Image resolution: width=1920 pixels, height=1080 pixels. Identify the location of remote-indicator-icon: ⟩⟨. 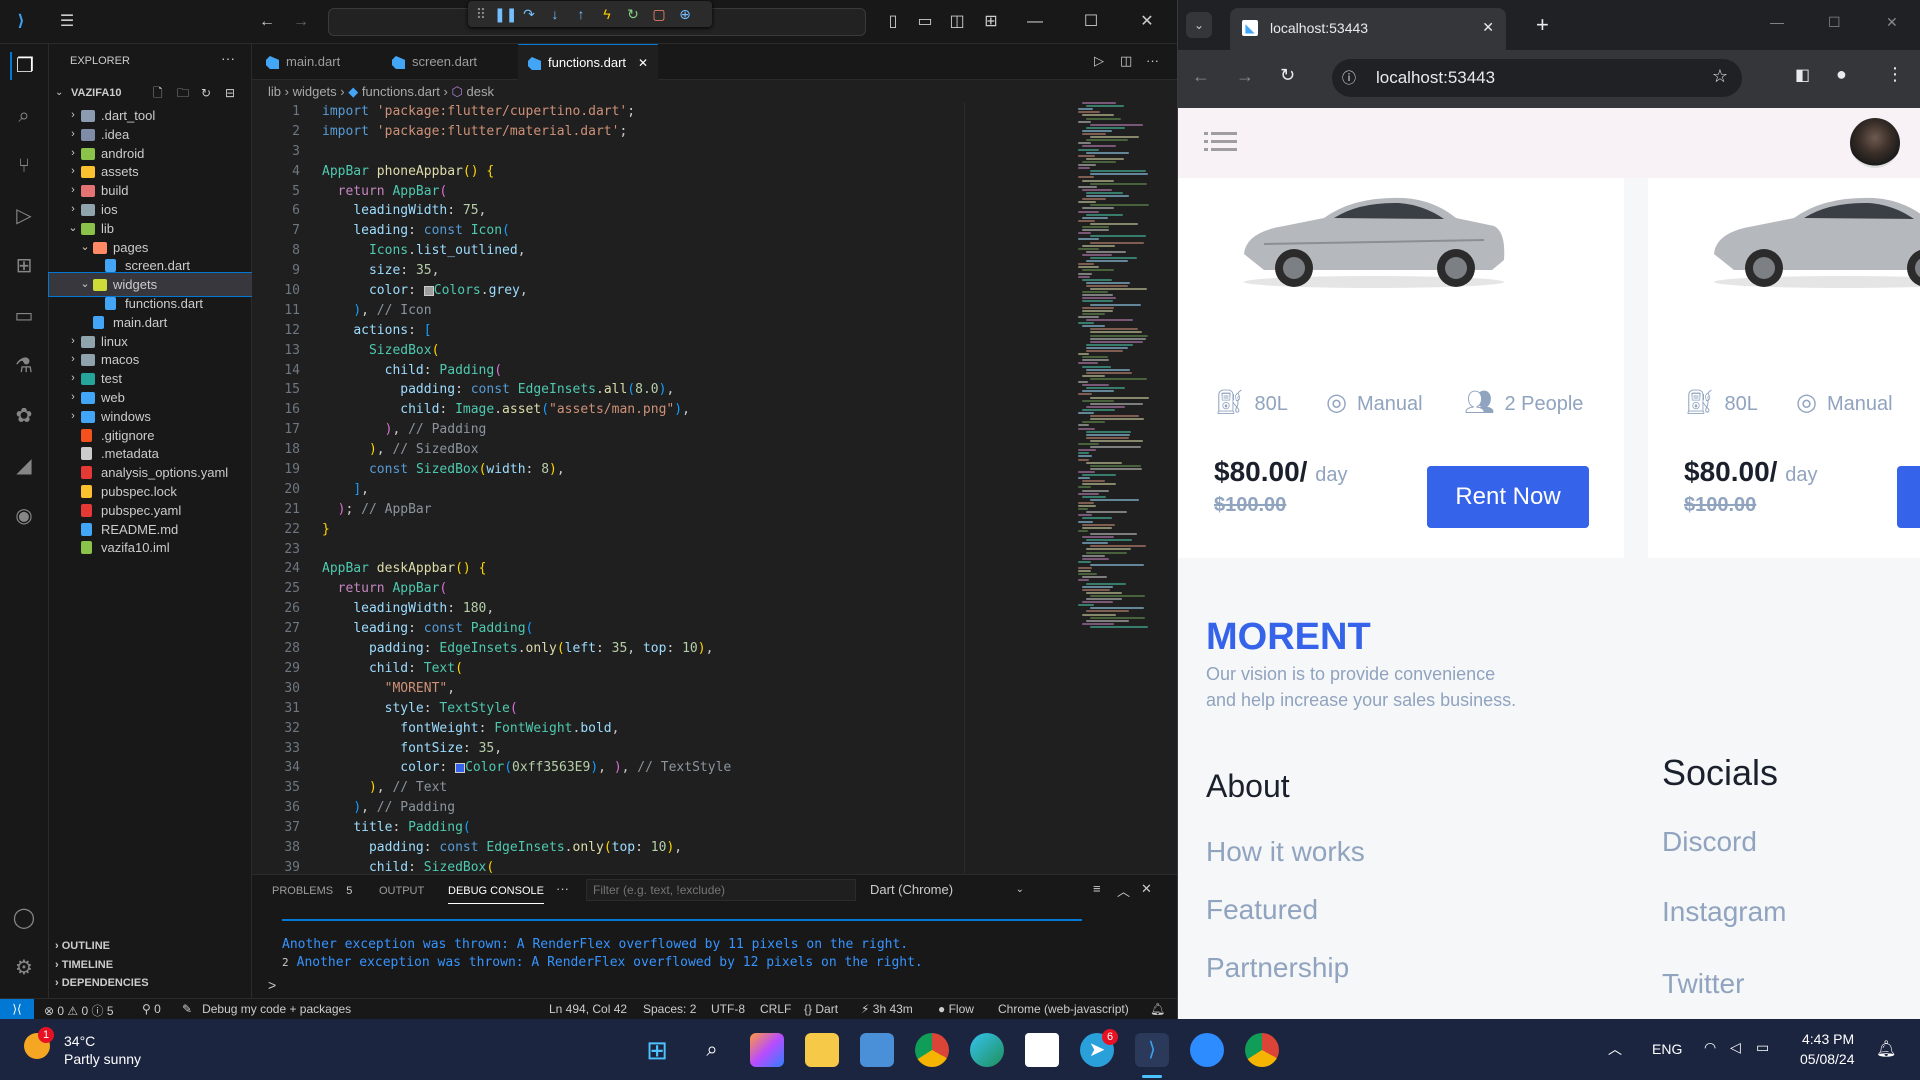
(17, 1009).